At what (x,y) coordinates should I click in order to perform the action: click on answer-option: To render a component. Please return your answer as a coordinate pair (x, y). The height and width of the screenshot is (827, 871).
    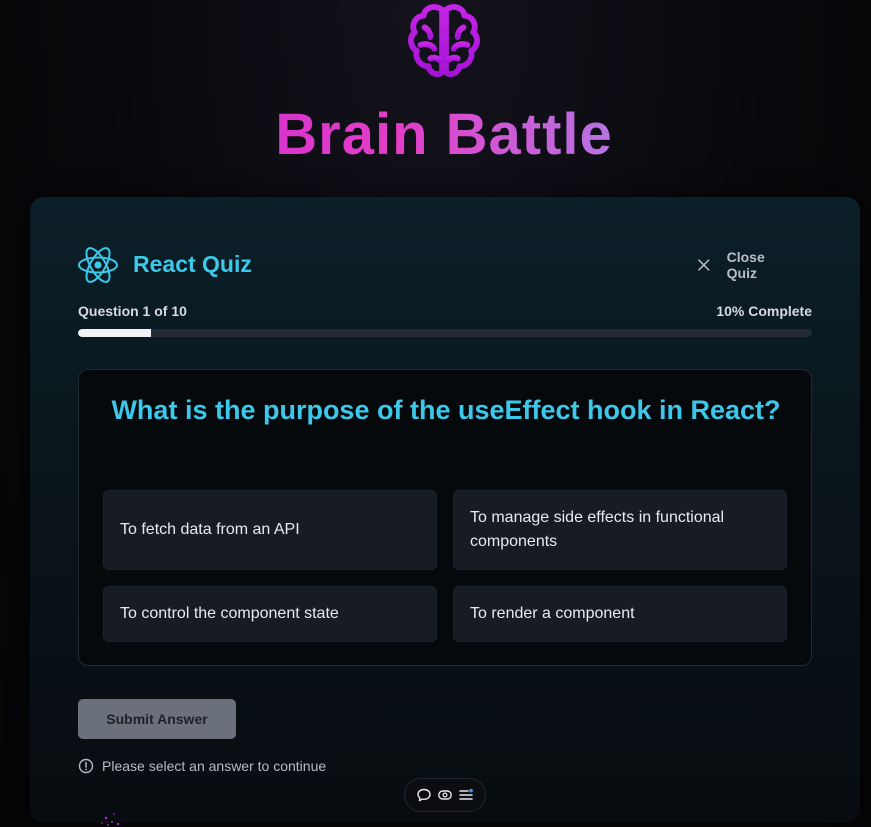
    Looking at the image, I should click on (620, 614).